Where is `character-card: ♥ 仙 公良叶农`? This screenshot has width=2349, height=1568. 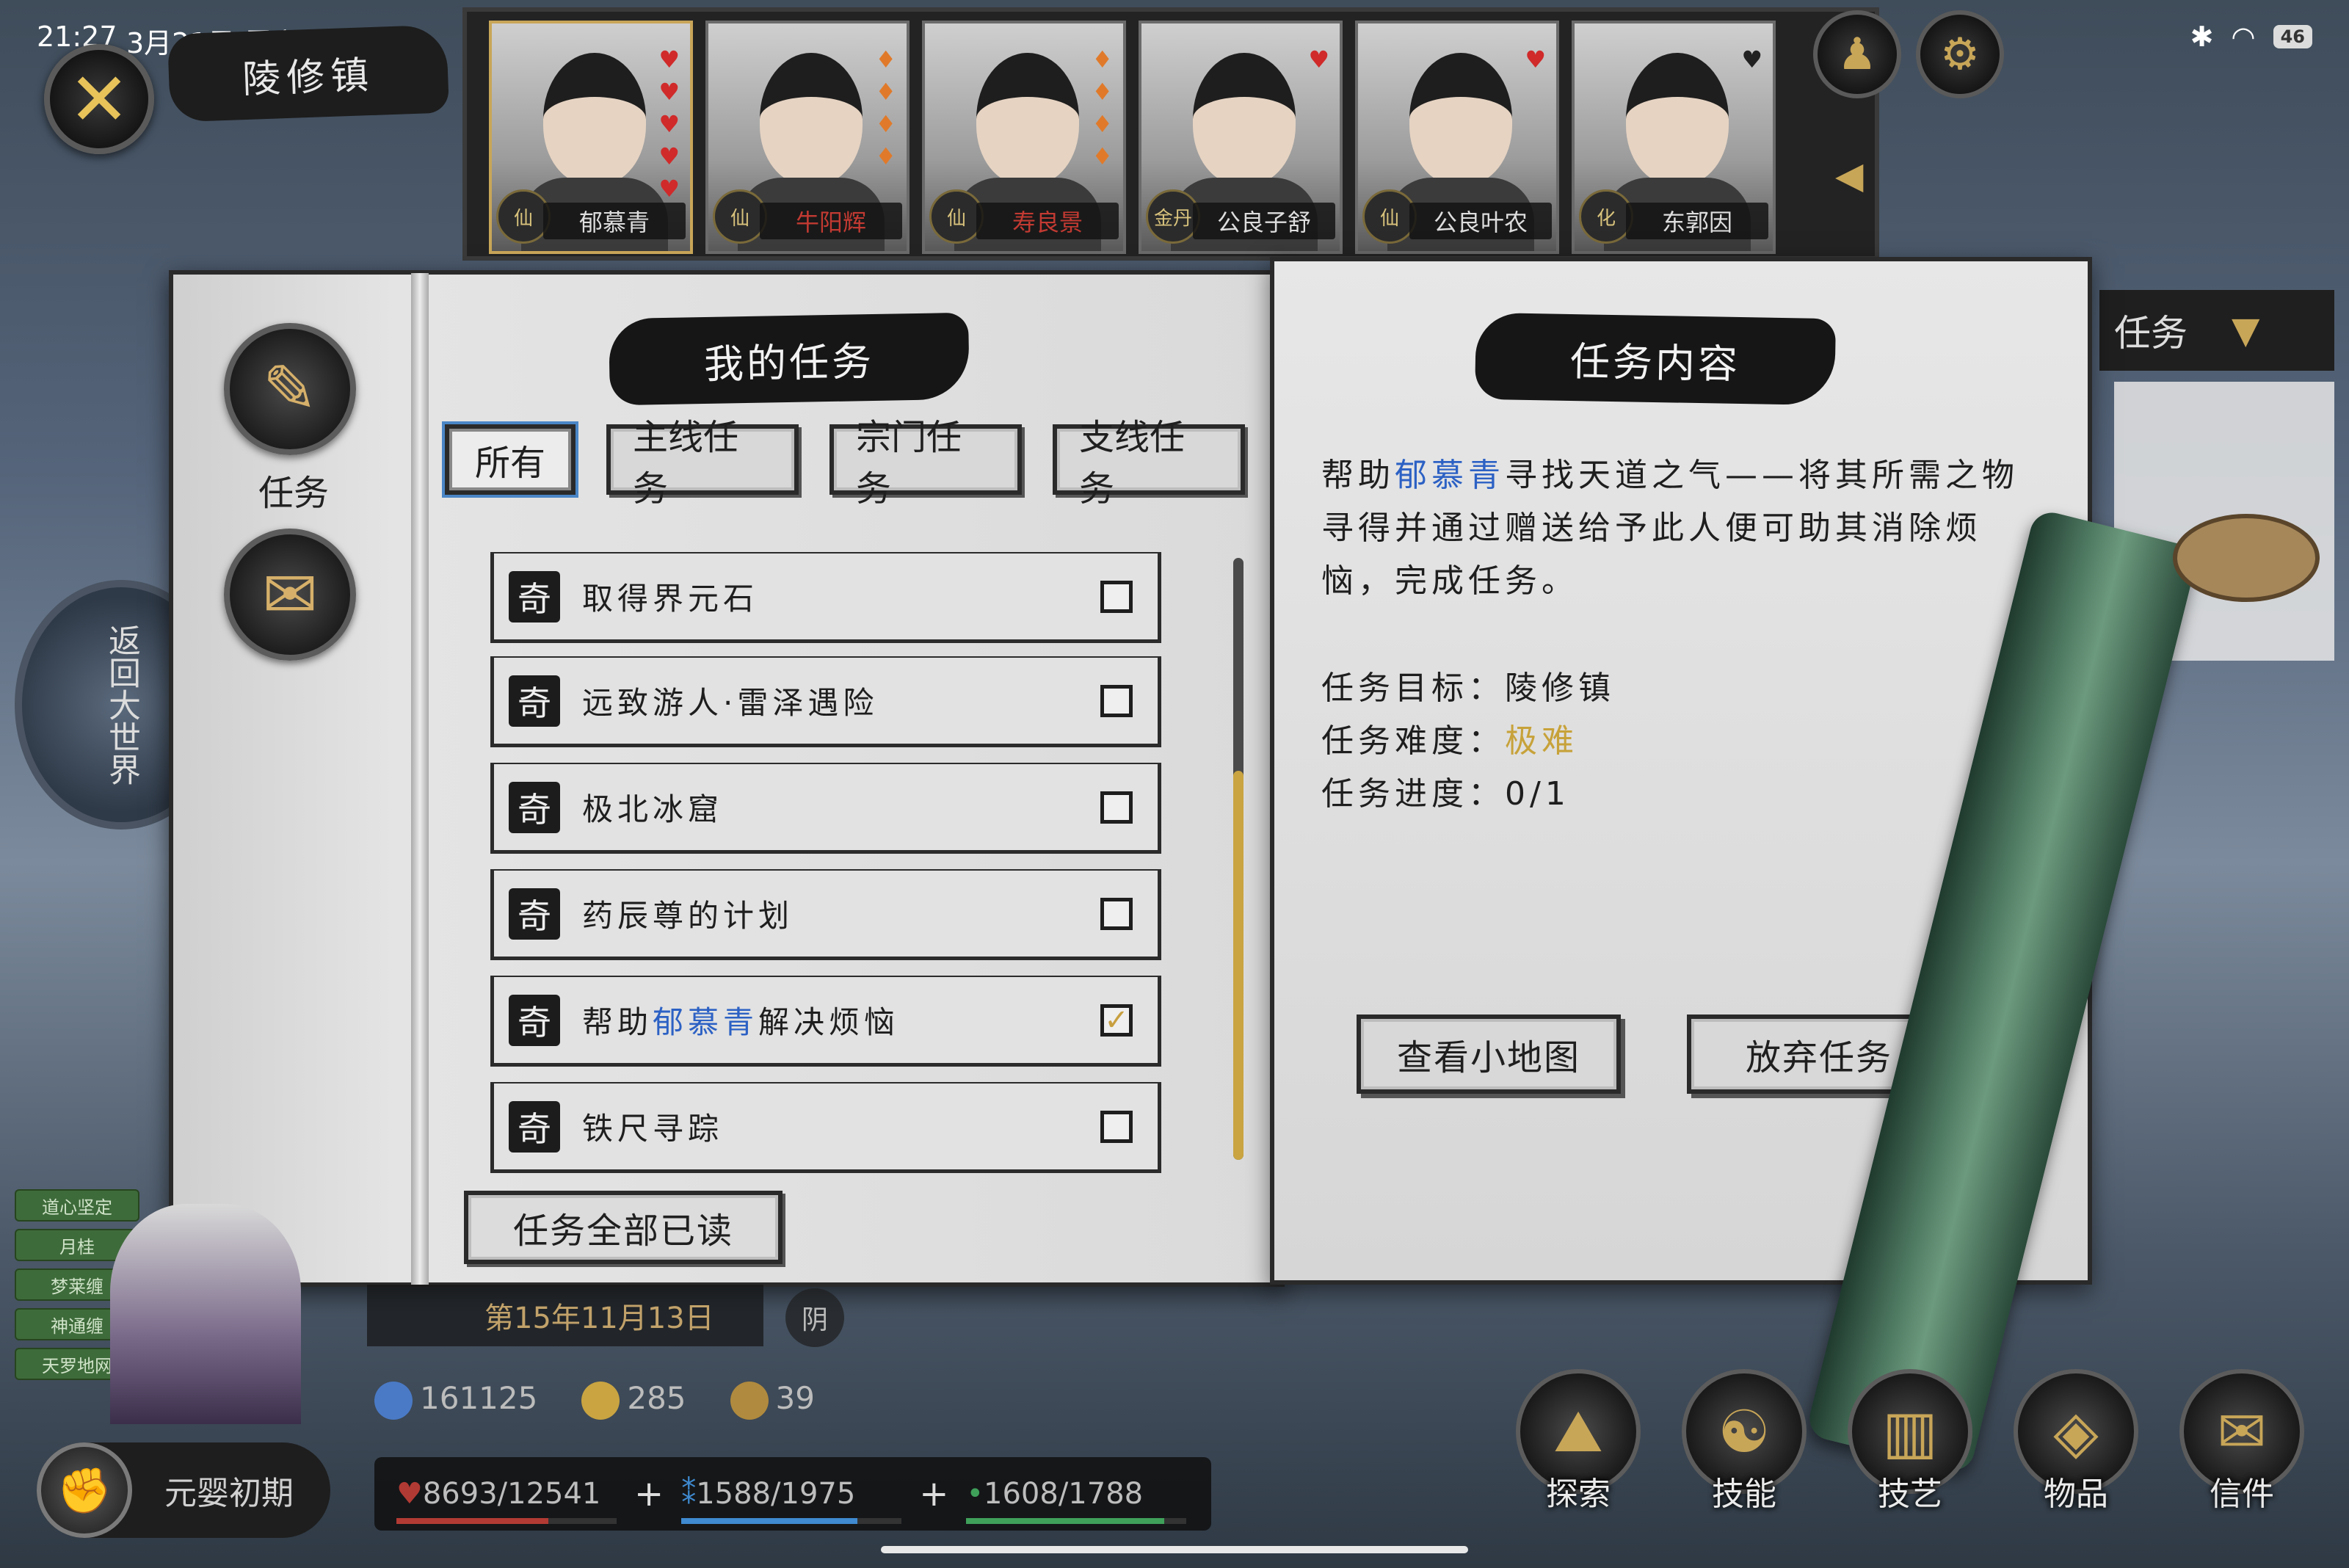
character-card: ♥ 仙 公良叶农 is located at coordinates (1457, 137).